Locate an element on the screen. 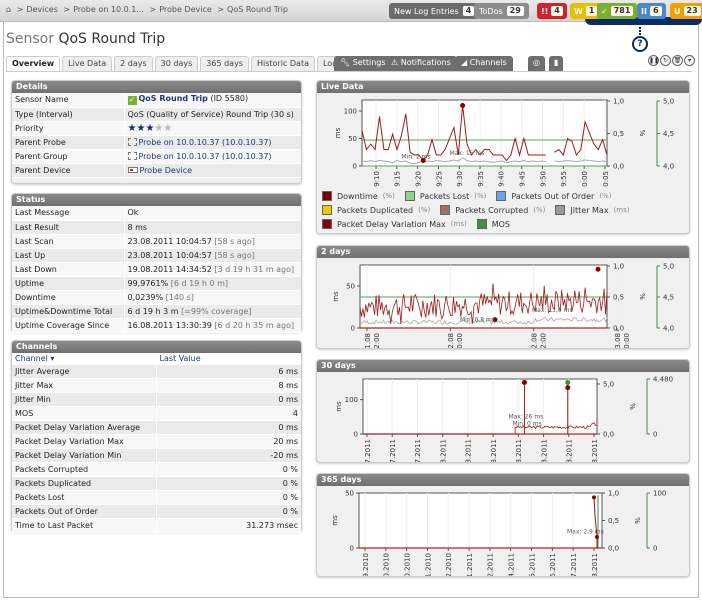  x-tick-label: 01.09.2010 is located at coordinates (366, 564).